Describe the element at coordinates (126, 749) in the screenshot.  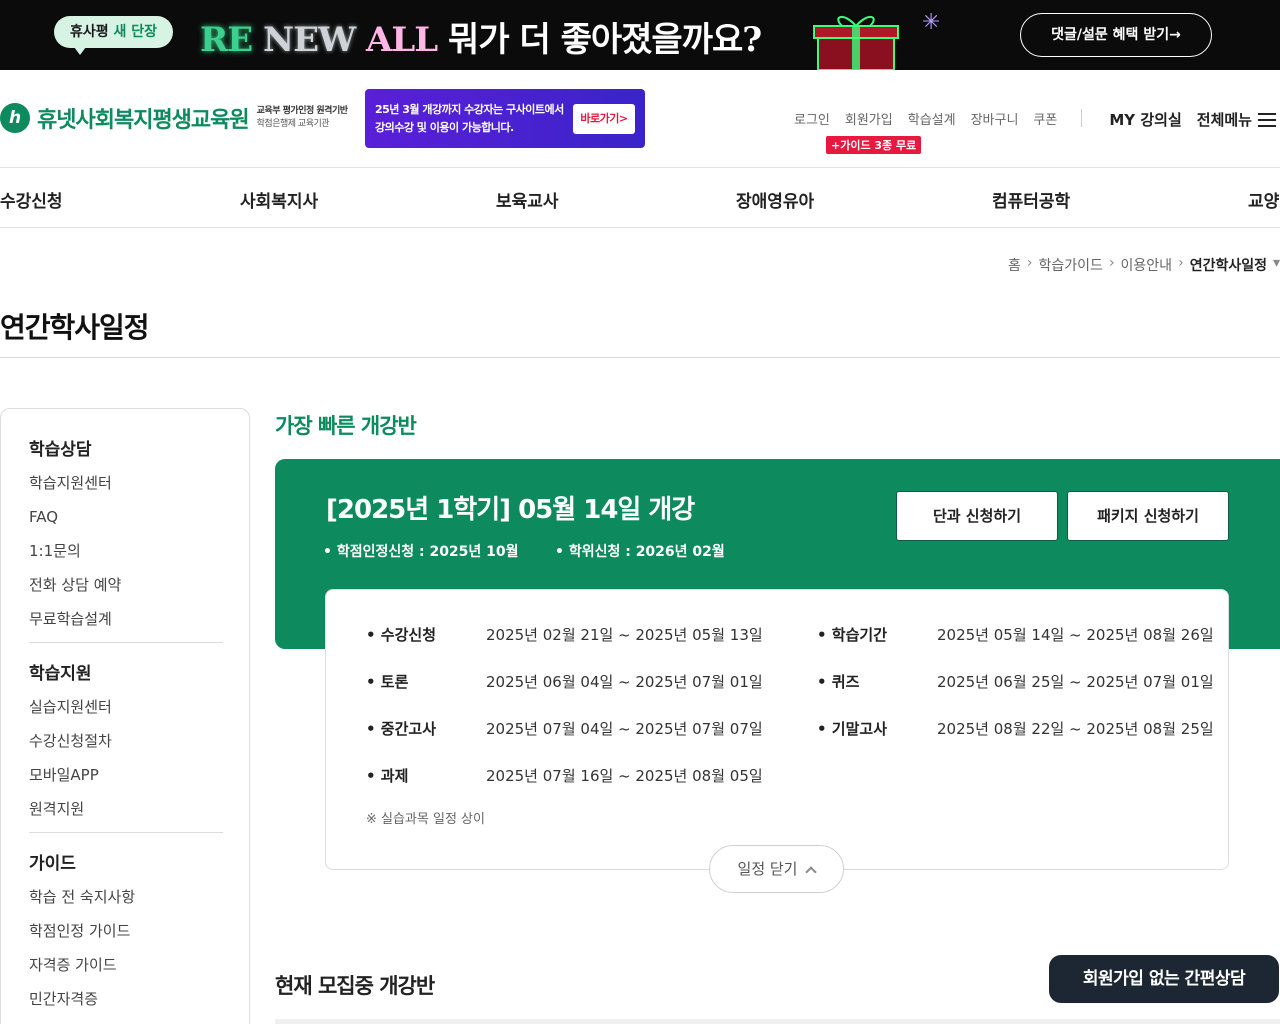
I see `sidebar-item-enroll-process: 수강신청절차` at that location.